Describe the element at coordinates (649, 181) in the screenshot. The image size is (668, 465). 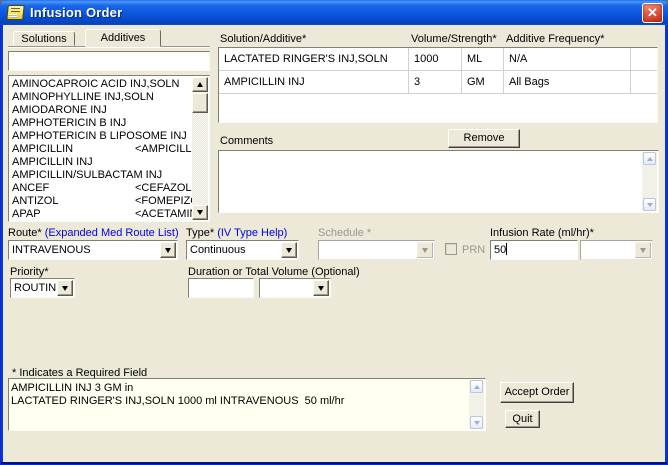
I see `comments-scrollbar` at that location.